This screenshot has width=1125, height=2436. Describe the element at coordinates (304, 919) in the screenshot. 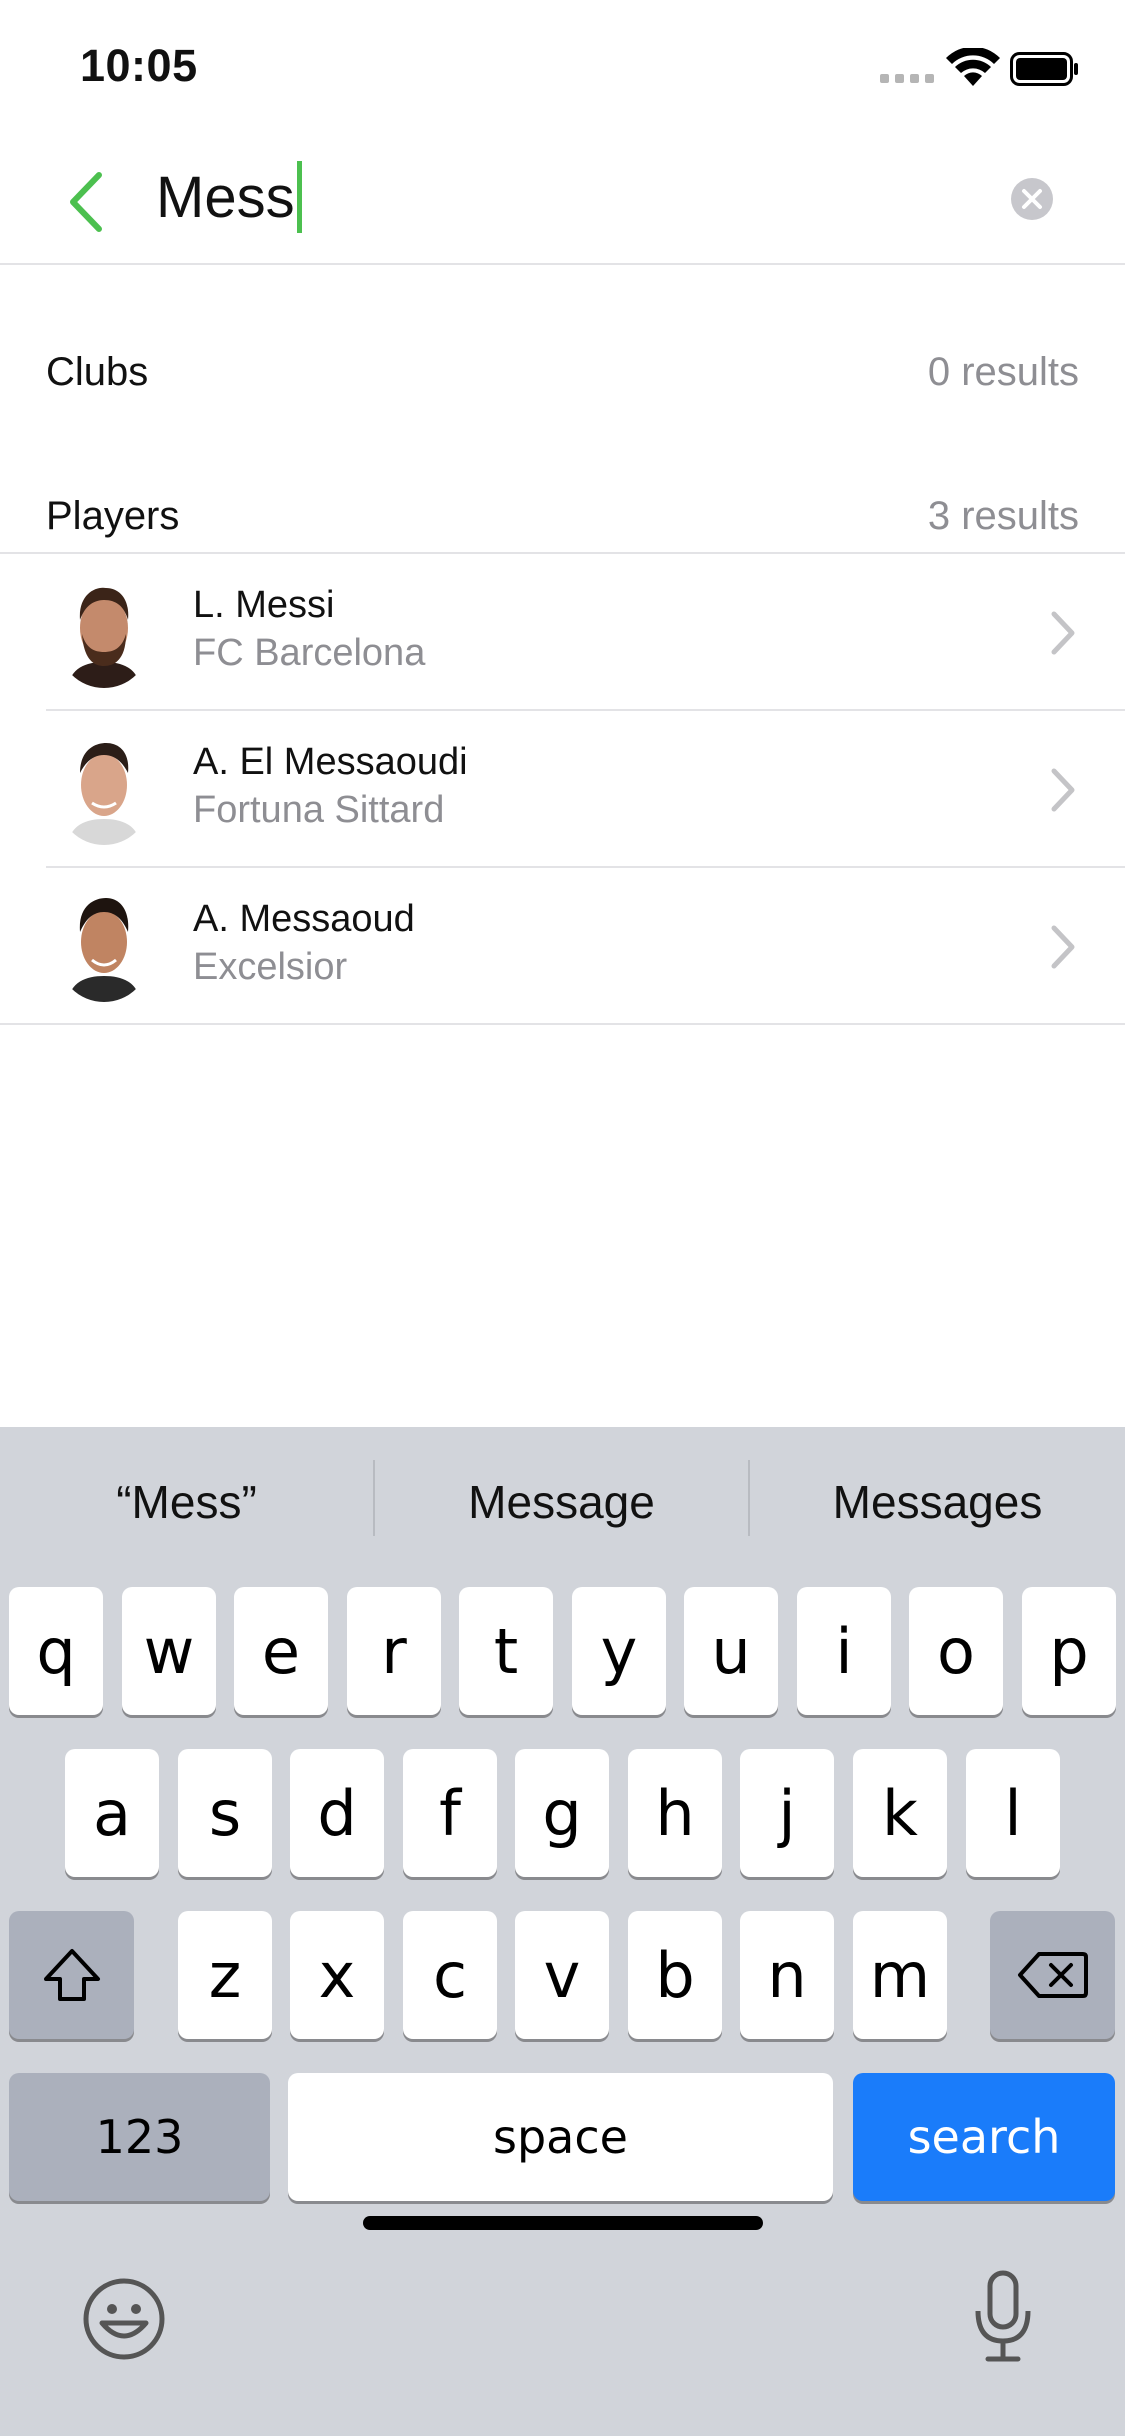

I see `player-name: A. Messaoud` at that location.